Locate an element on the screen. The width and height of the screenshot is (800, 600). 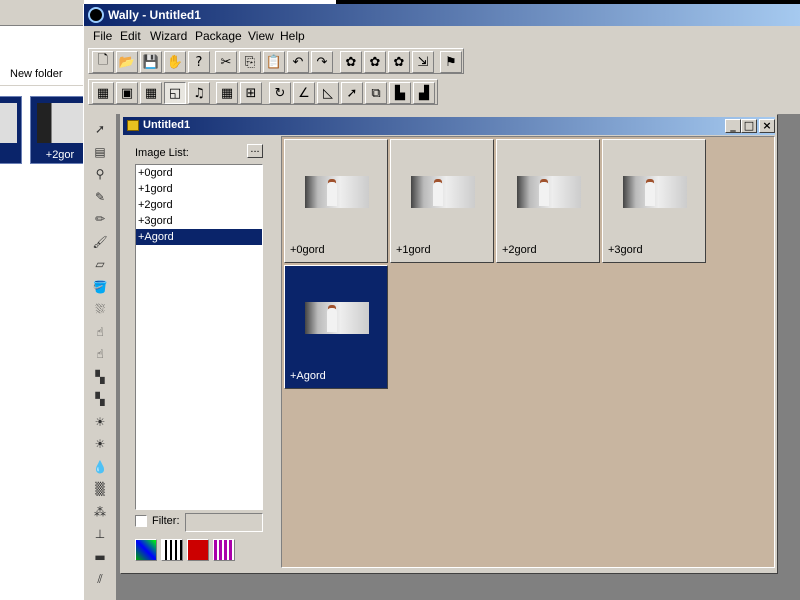
grid-view-button: ▦ is located at coordinates (151, 93).